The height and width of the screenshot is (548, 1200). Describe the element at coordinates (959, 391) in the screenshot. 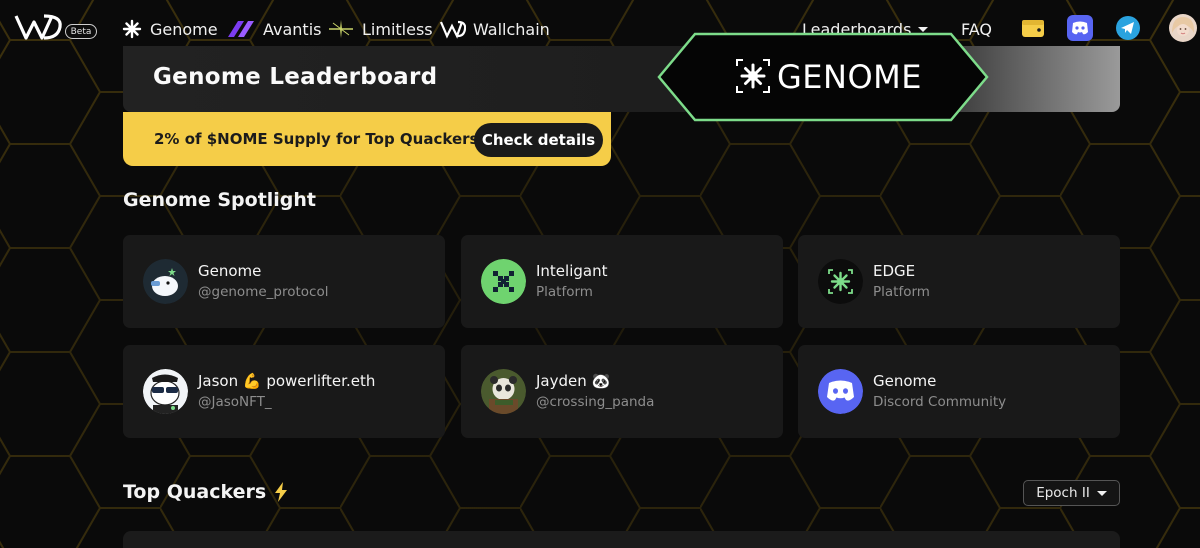

I see `spotlight-card: Genome Discord Community` at that location.